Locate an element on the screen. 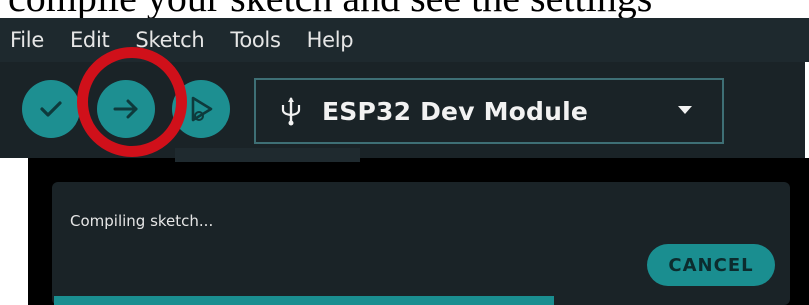 The height and width of the screenshot is (305, 809). chevron-down-icon is located at coordinates (685, 110).